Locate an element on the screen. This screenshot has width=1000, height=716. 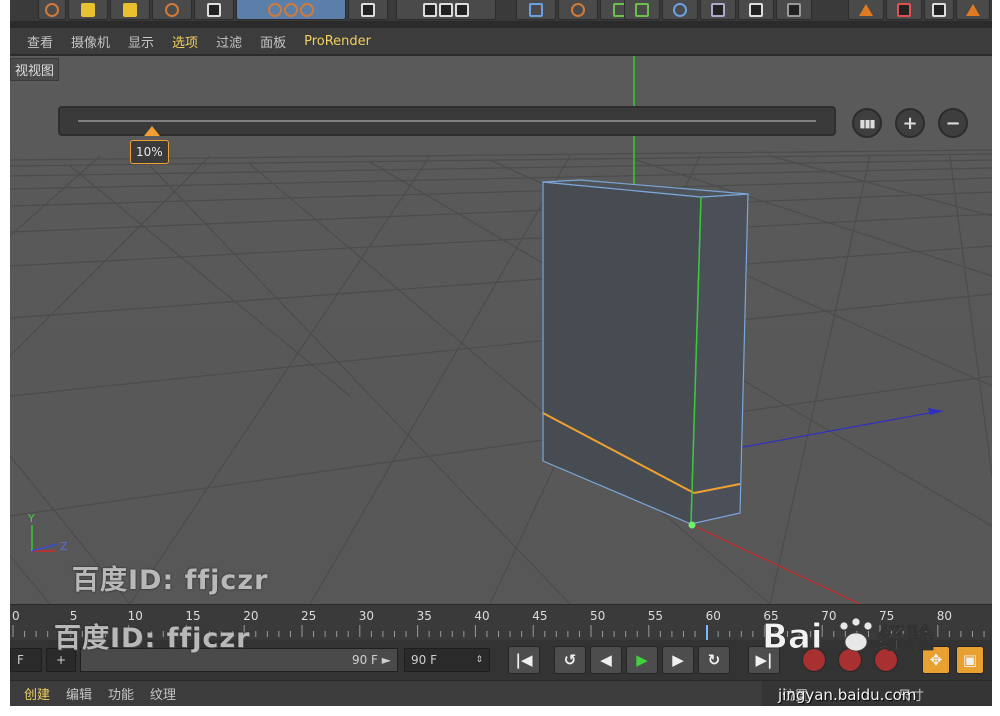
recent-tools-icon is located at coordinates (214, 10).